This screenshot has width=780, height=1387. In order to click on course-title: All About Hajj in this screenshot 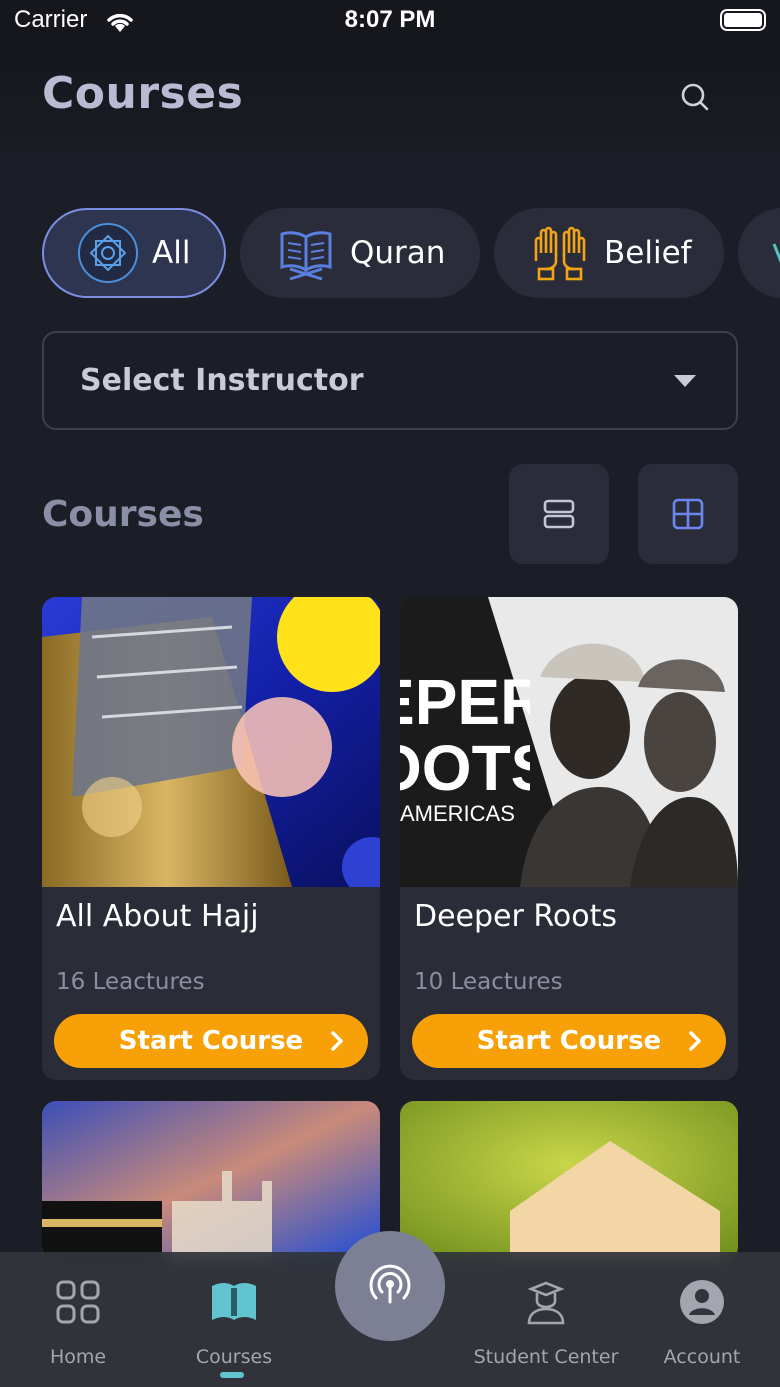, I will do `click(157, 916)`.